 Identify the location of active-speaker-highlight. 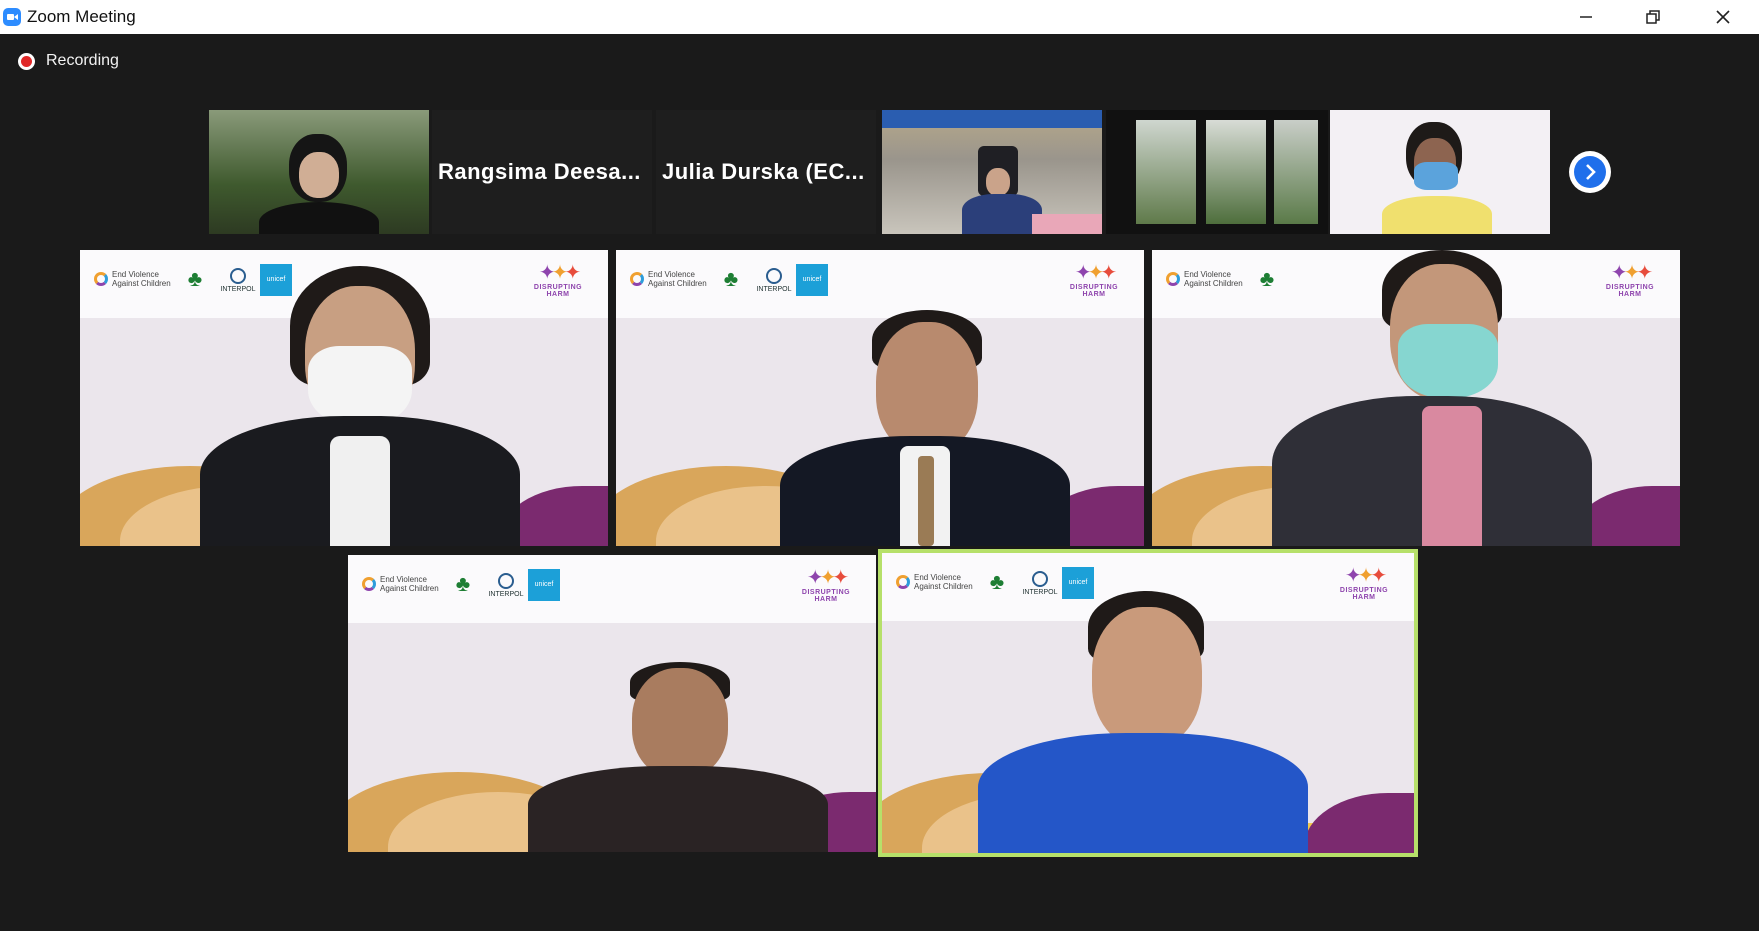
(1148, 703).